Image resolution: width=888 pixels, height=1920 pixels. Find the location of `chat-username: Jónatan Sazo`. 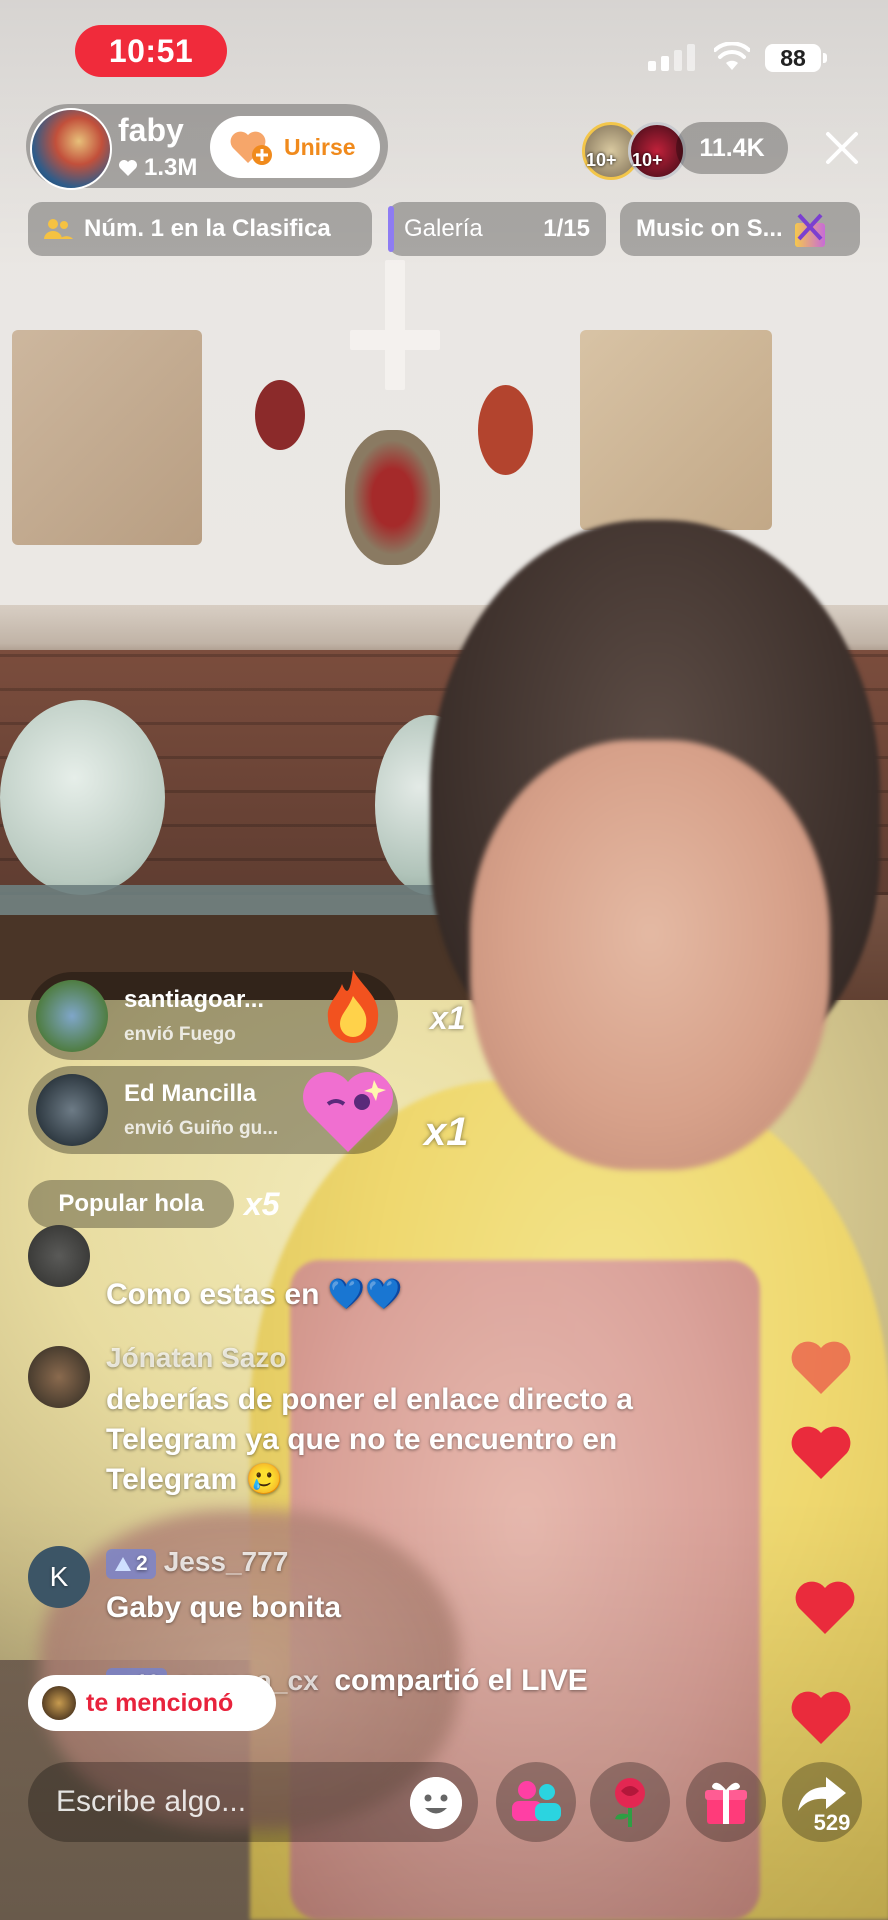

chat-username: Jónatan Sazo is located at coordinates (196, 1358).